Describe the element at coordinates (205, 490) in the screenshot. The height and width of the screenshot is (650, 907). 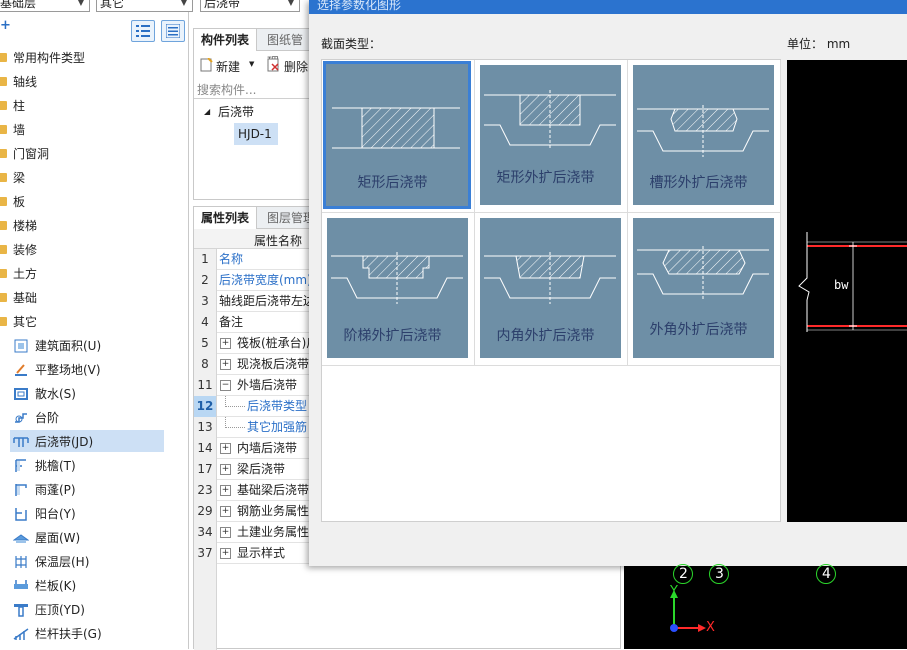
I see `property-row-number: 23` at that location.